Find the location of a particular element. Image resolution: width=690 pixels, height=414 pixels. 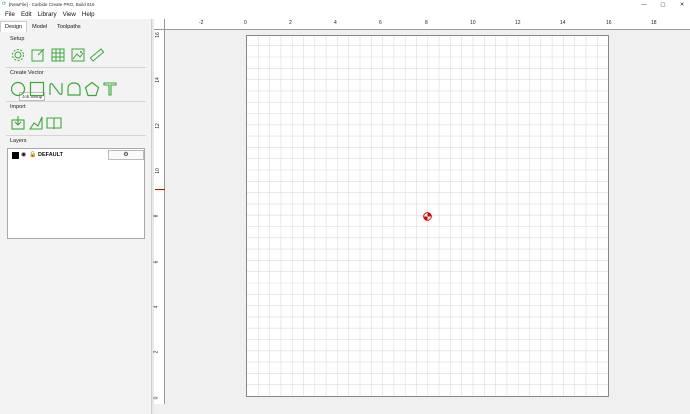

ruler-x-label: 4 is located at coordinates (335, 23).